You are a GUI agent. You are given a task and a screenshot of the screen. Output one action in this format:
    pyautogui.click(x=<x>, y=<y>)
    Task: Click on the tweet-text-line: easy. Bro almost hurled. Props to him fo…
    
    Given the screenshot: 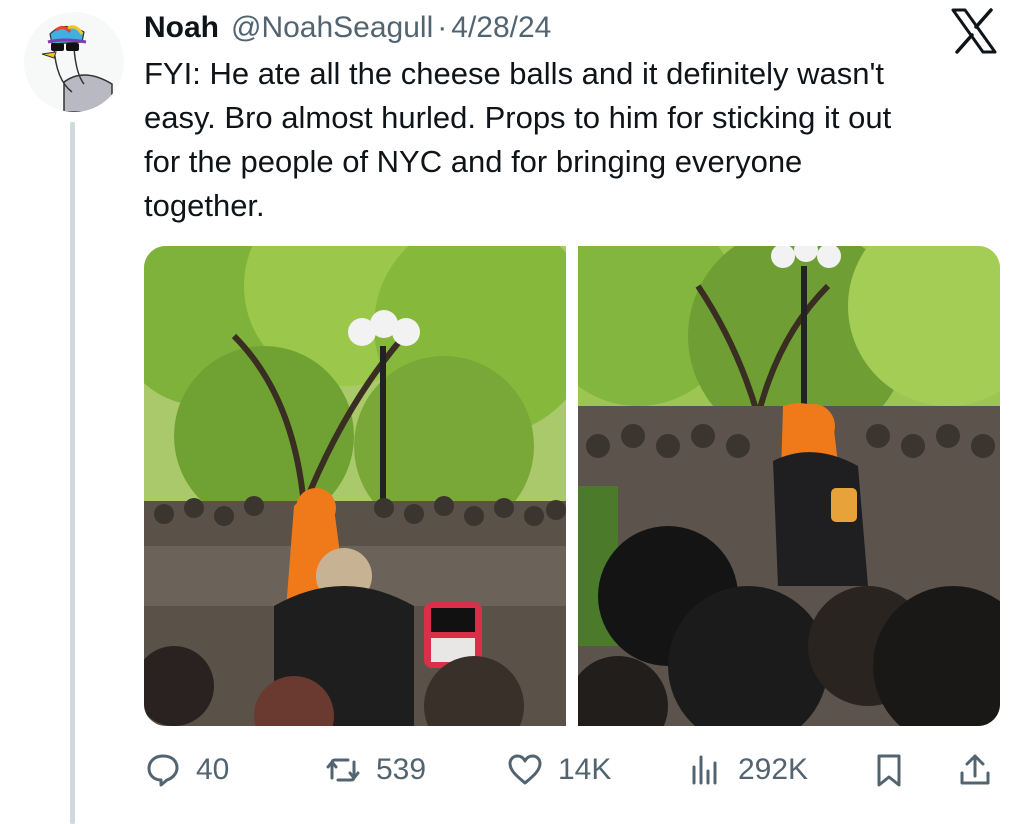 What is the action you would take?
    pyautogui.click(x=518, y=117)
    